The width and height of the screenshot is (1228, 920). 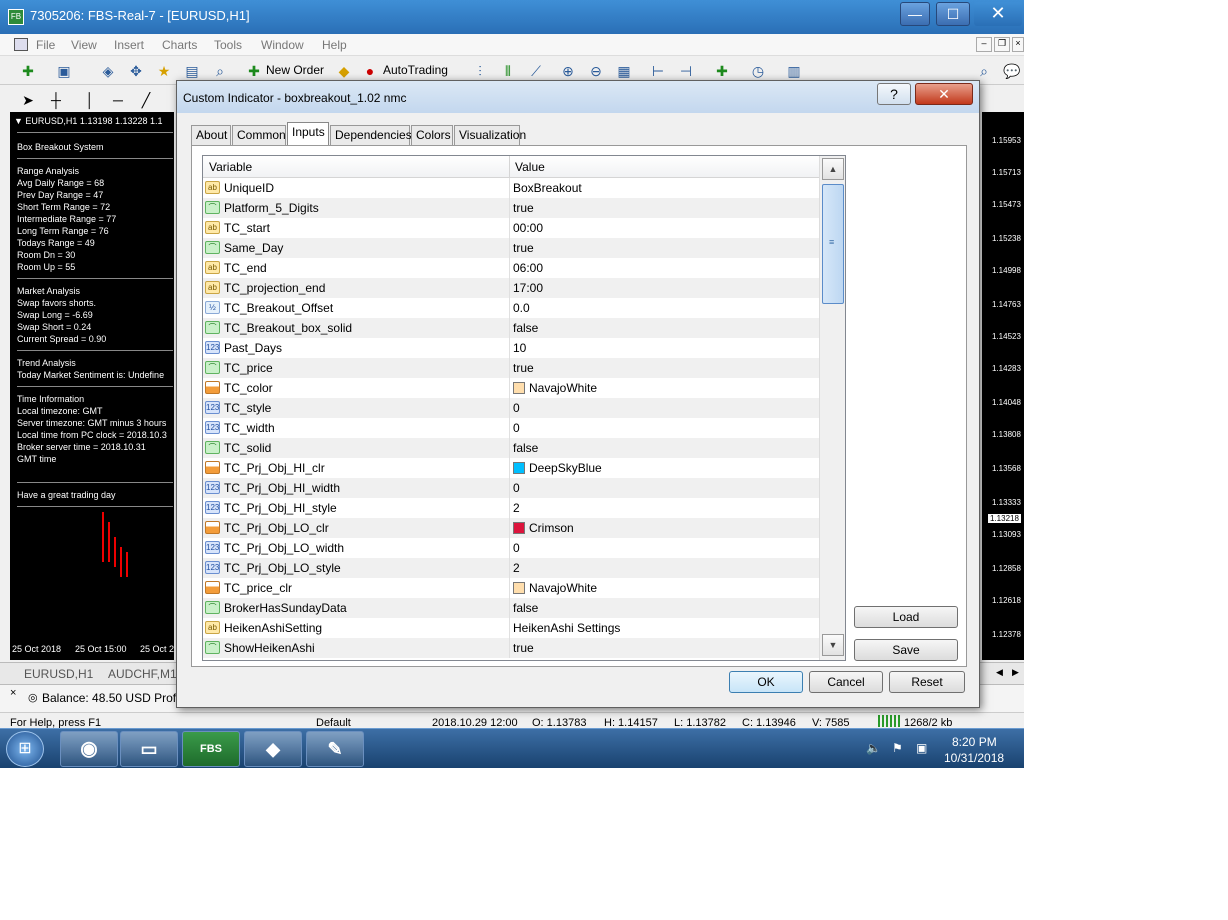 I want to click on input-row: ab HeikenAshiSetting HeikenAshi Settings, so click(x=511, y=628).